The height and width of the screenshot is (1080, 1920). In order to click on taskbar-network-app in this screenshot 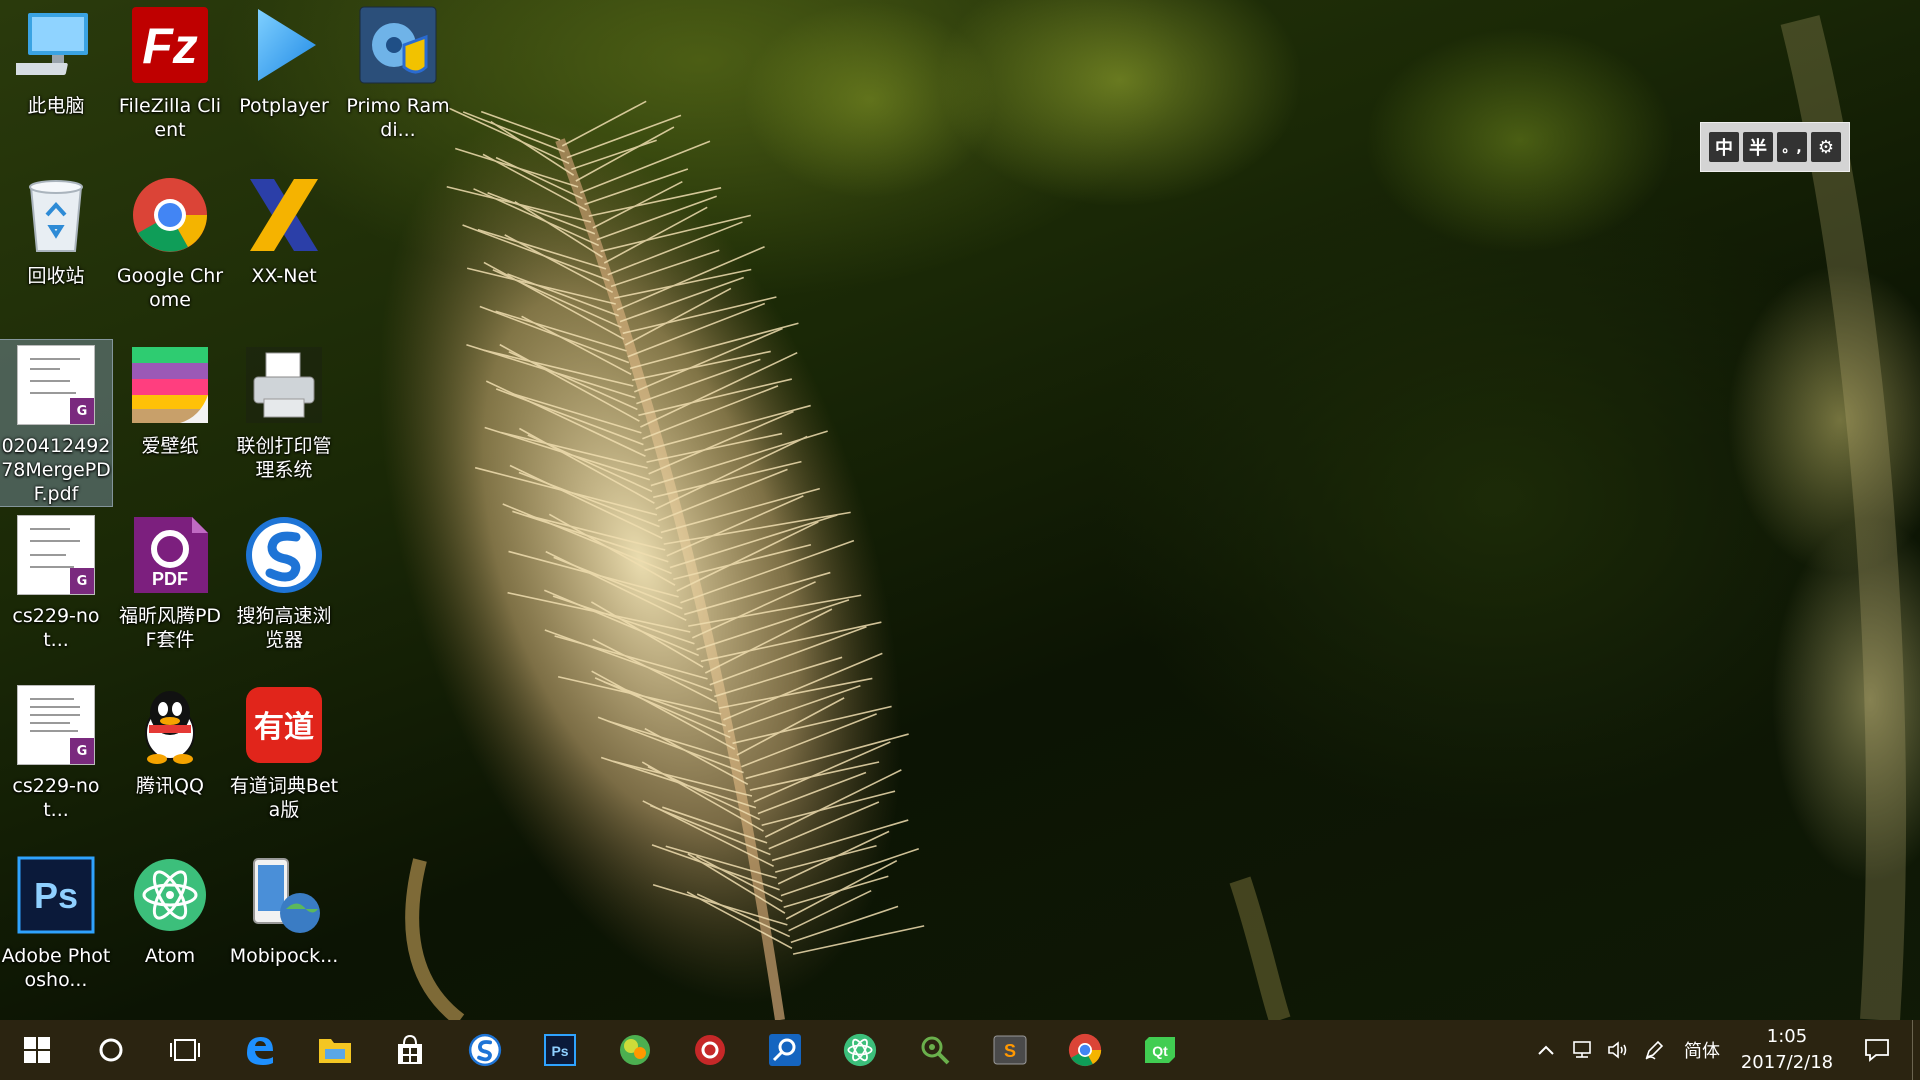, I will do `click(934, 1050)`.